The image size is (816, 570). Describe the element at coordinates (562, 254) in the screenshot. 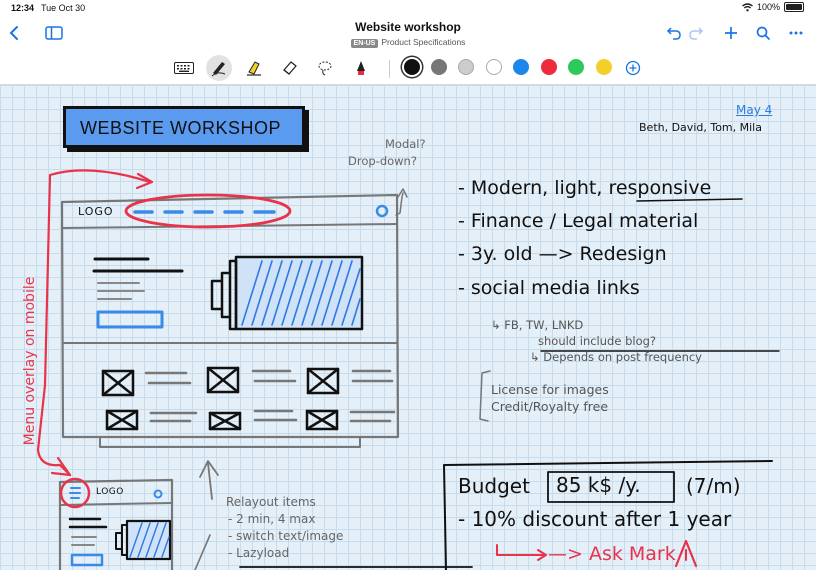

I see `bullet-item: - 3y. old —> Redesign` at that location.